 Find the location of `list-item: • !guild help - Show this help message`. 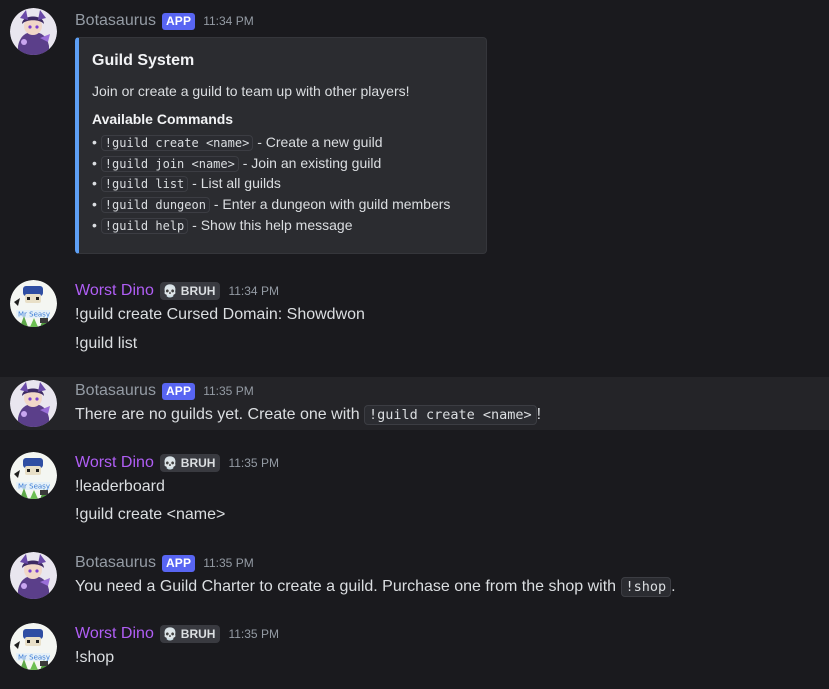

list-item: • !guild help - Show this help message is located at coordinates (271, 225).